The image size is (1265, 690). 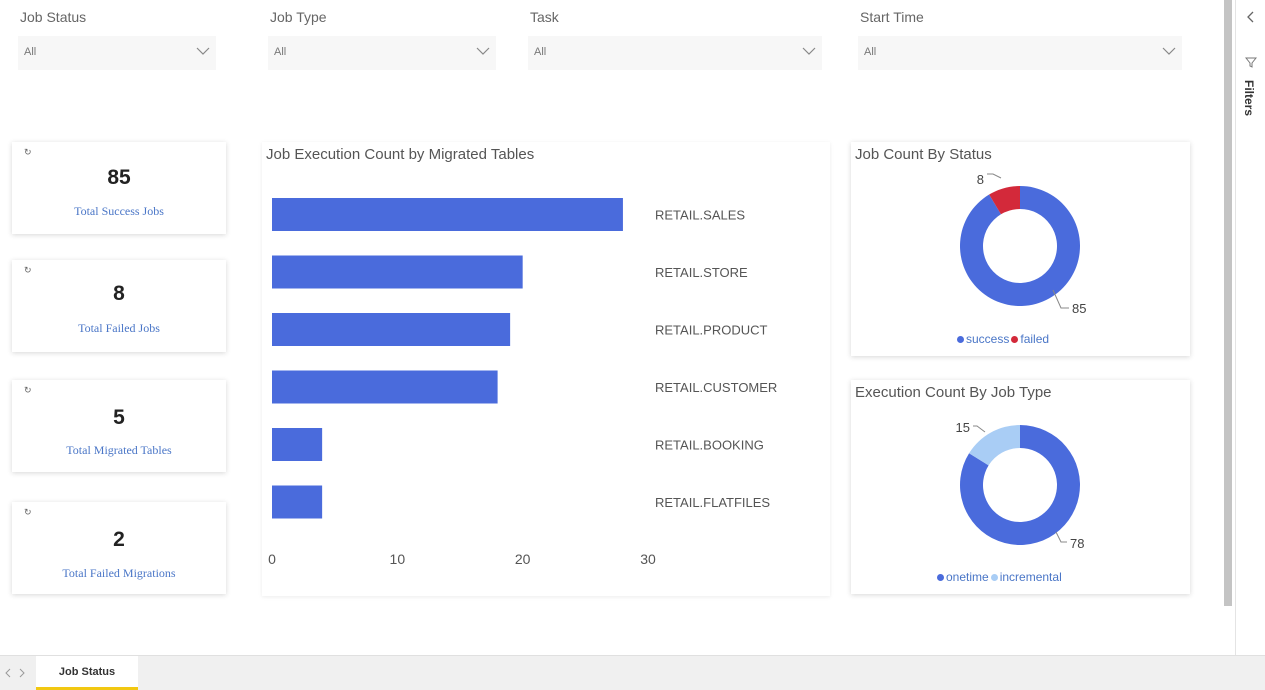 What do you see at coordinates (22, 673) in the screenshot?
I see `next-page-icon` at bounding box center [22, 673].